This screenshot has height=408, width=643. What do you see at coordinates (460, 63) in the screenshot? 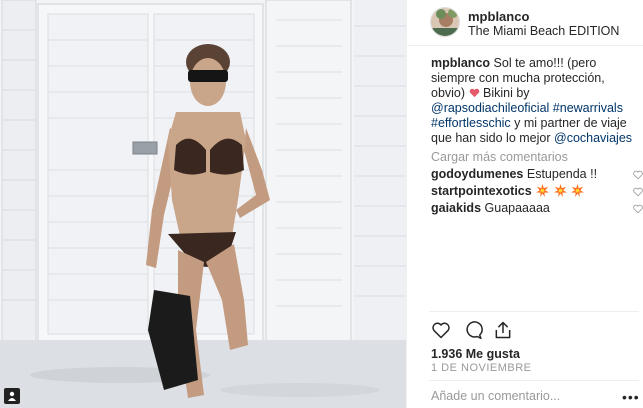
I see `caption-username: mpblanco` at bounding box center [460, 63].